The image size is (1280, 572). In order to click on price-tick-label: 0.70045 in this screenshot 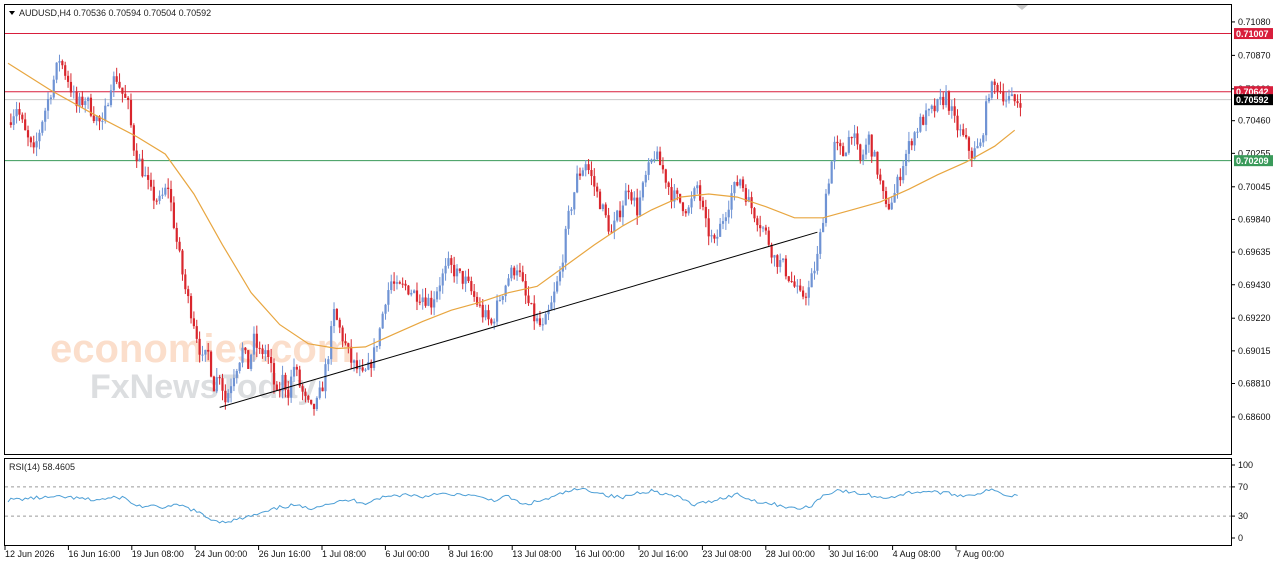, I will do `click(1254, 187)`.